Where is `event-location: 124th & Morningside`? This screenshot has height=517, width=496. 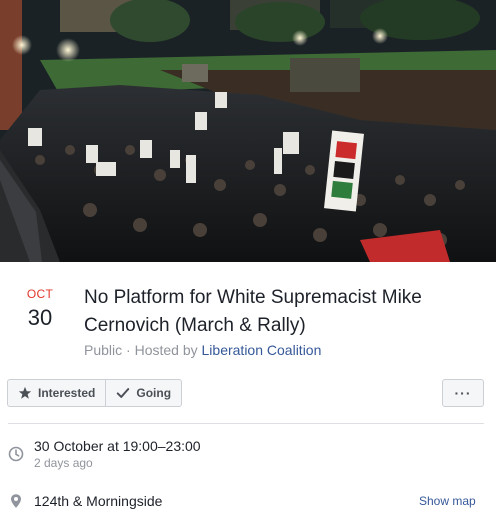
event-location: 124th & Morningside is located at coordinates (98, 501).